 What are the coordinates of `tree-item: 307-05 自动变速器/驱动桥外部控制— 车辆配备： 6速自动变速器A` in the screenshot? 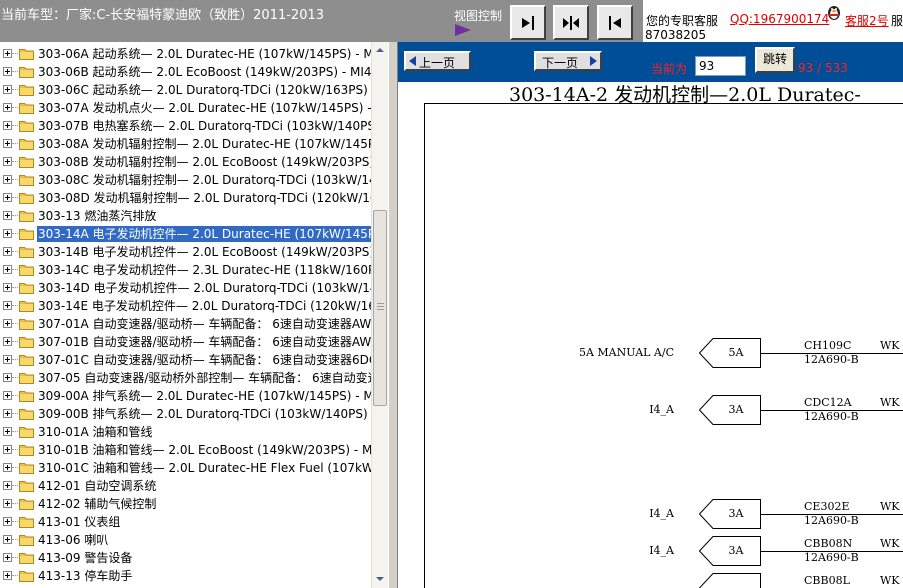 It's located at (194, 378).